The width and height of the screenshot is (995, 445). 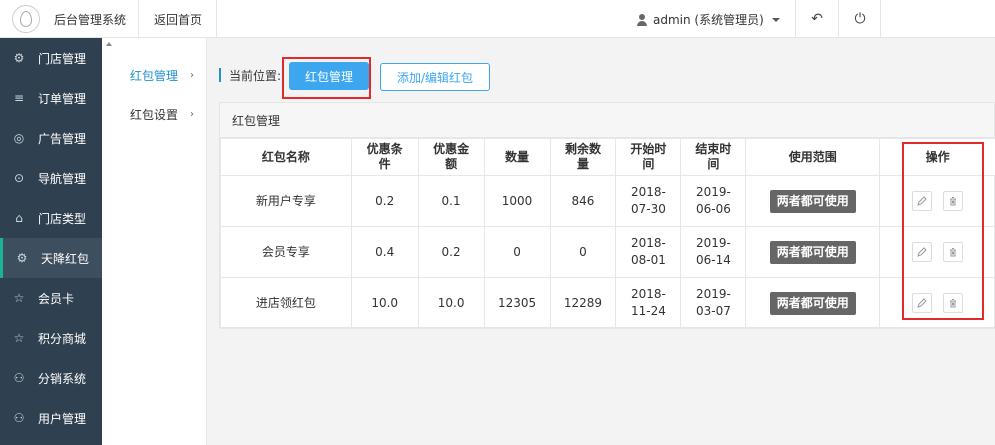 I want to click on sidebar-item-orders: ≡ 订单管理, so click(x=51, y=98).